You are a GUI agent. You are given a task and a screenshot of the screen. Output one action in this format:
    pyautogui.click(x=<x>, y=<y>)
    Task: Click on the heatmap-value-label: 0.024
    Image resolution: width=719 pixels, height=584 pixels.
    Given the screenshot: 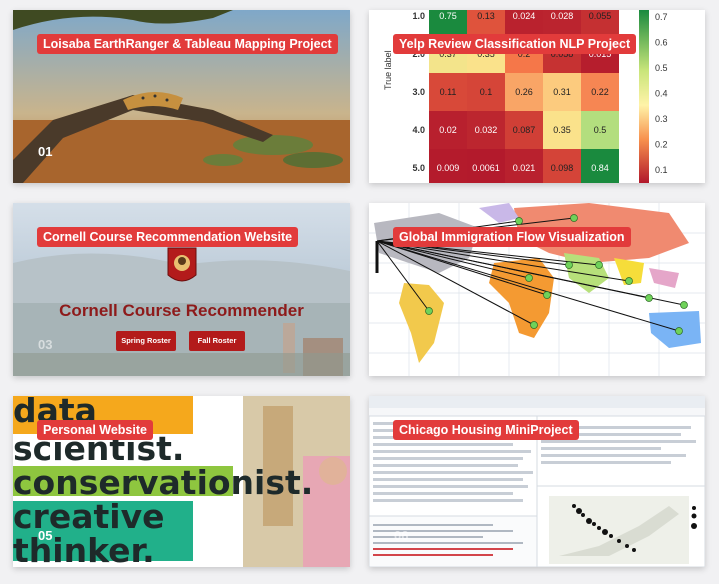 What is the action you would take?
    pyautogui.click(x=524, y=16)
    